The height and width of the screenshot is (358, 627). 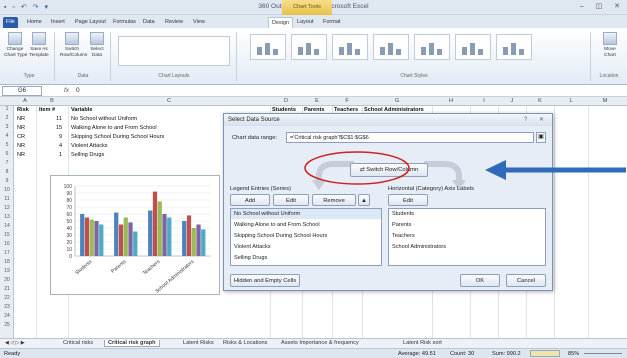 I want to click on sheet-tab: Latent Risk sort, so click(x=422, y=343).